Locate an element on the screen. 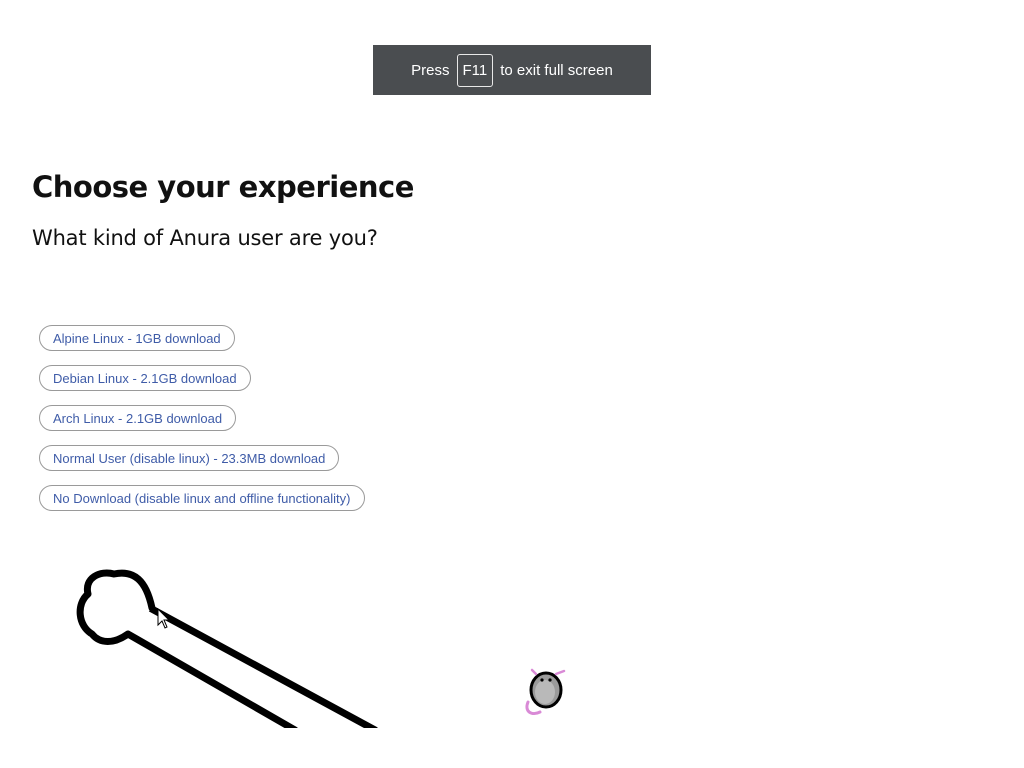 The width and height of the screenshot is (1024, 768). bone-drawing-icon is located at coordinates (227, 648).